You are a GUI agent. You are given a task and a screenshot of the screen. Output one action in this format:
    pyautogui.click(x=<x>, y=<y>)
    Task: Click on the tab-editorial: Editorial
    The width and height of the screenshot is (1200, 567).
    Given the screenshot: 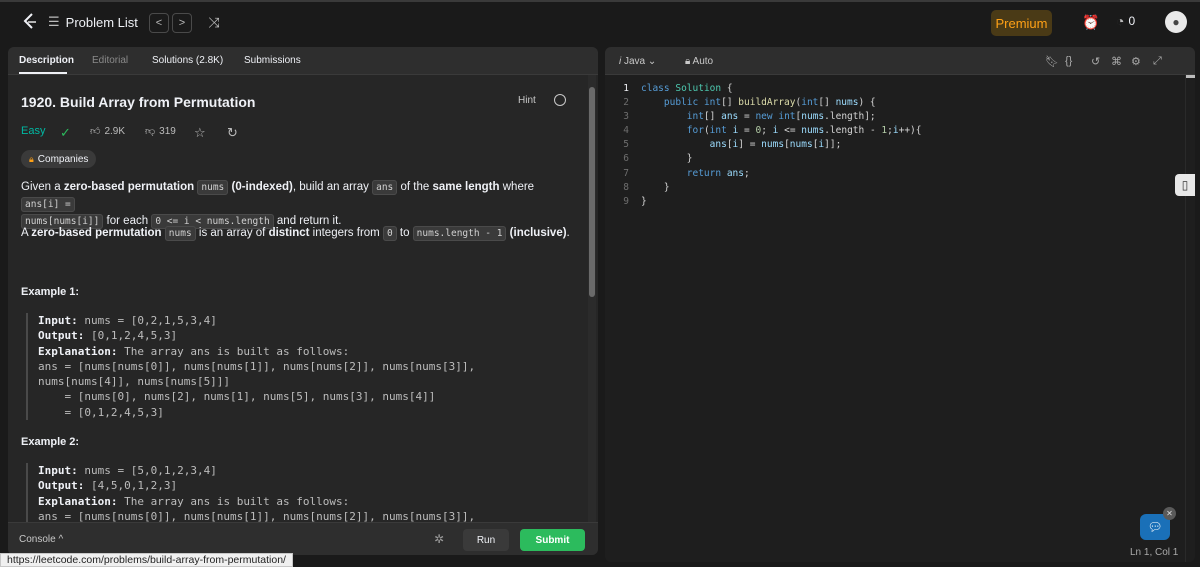 What is the action you would take?
    pyautogui.click(x=110, y=60)
    